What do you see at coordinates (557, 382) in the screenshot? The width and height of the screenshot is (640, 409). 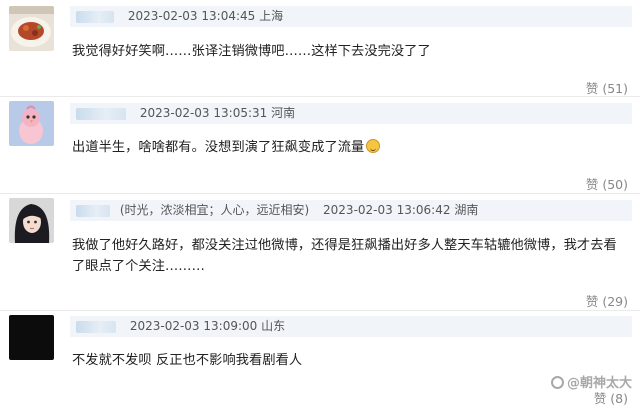 I see `watermark-logo-icon` at bounding box center [557, 382].